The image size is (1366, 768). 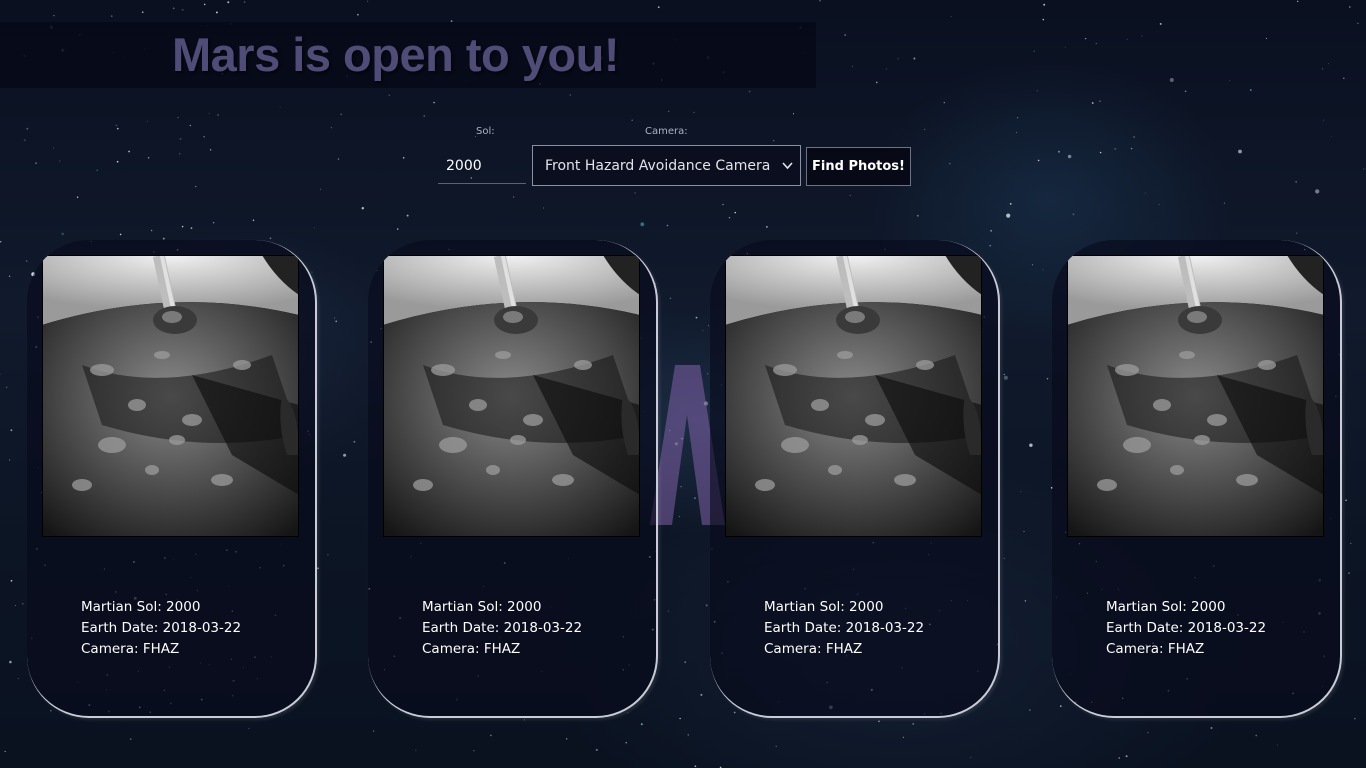 What do you see at coordinates (482, 166) in the screenshot?
I see `sol-input` at bounding box center [482, 166].